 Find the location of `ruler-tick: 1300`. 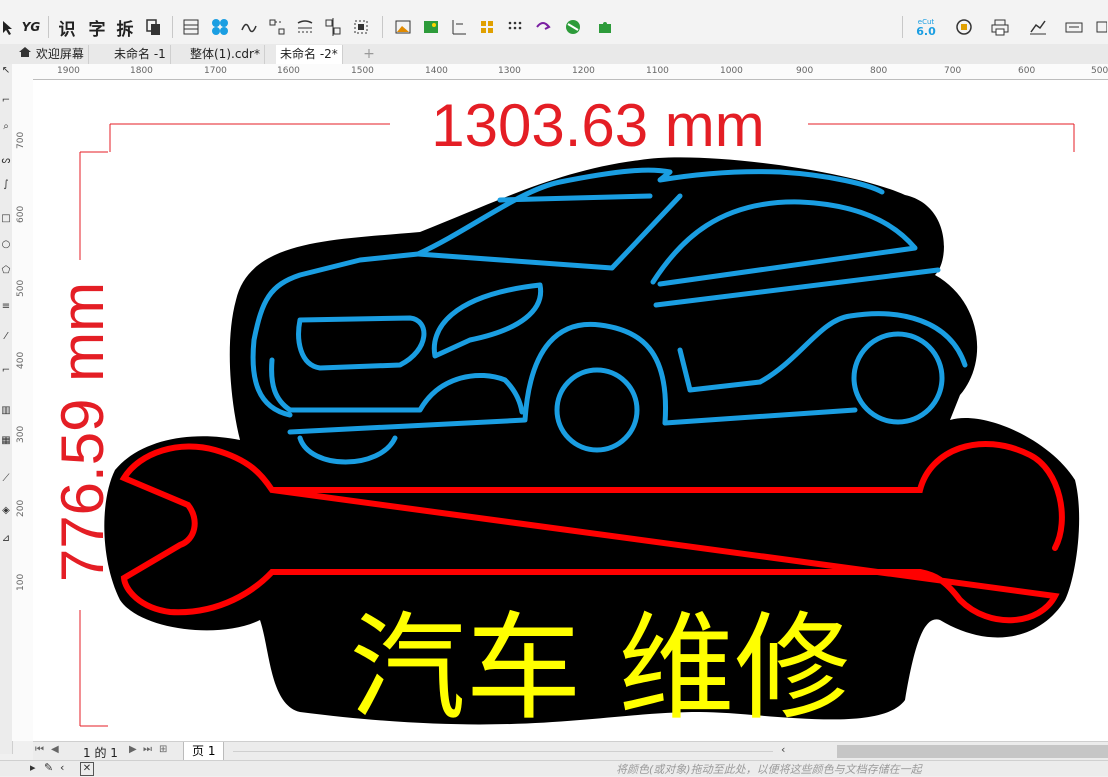

ruler-tick: 1300 is located at coordinates (509, 71).